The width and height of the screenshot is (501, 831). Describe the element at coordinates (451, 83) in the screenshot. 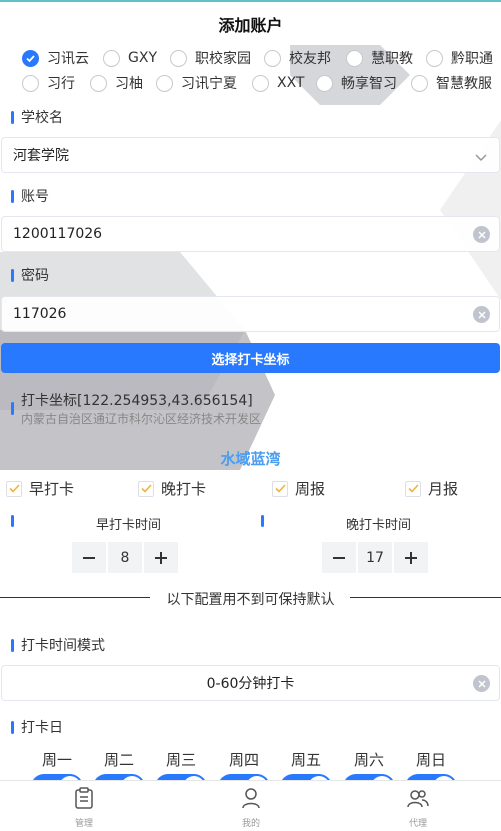

I see `platform-radio-zhihuijiaofu: 智慧教服` at that location.